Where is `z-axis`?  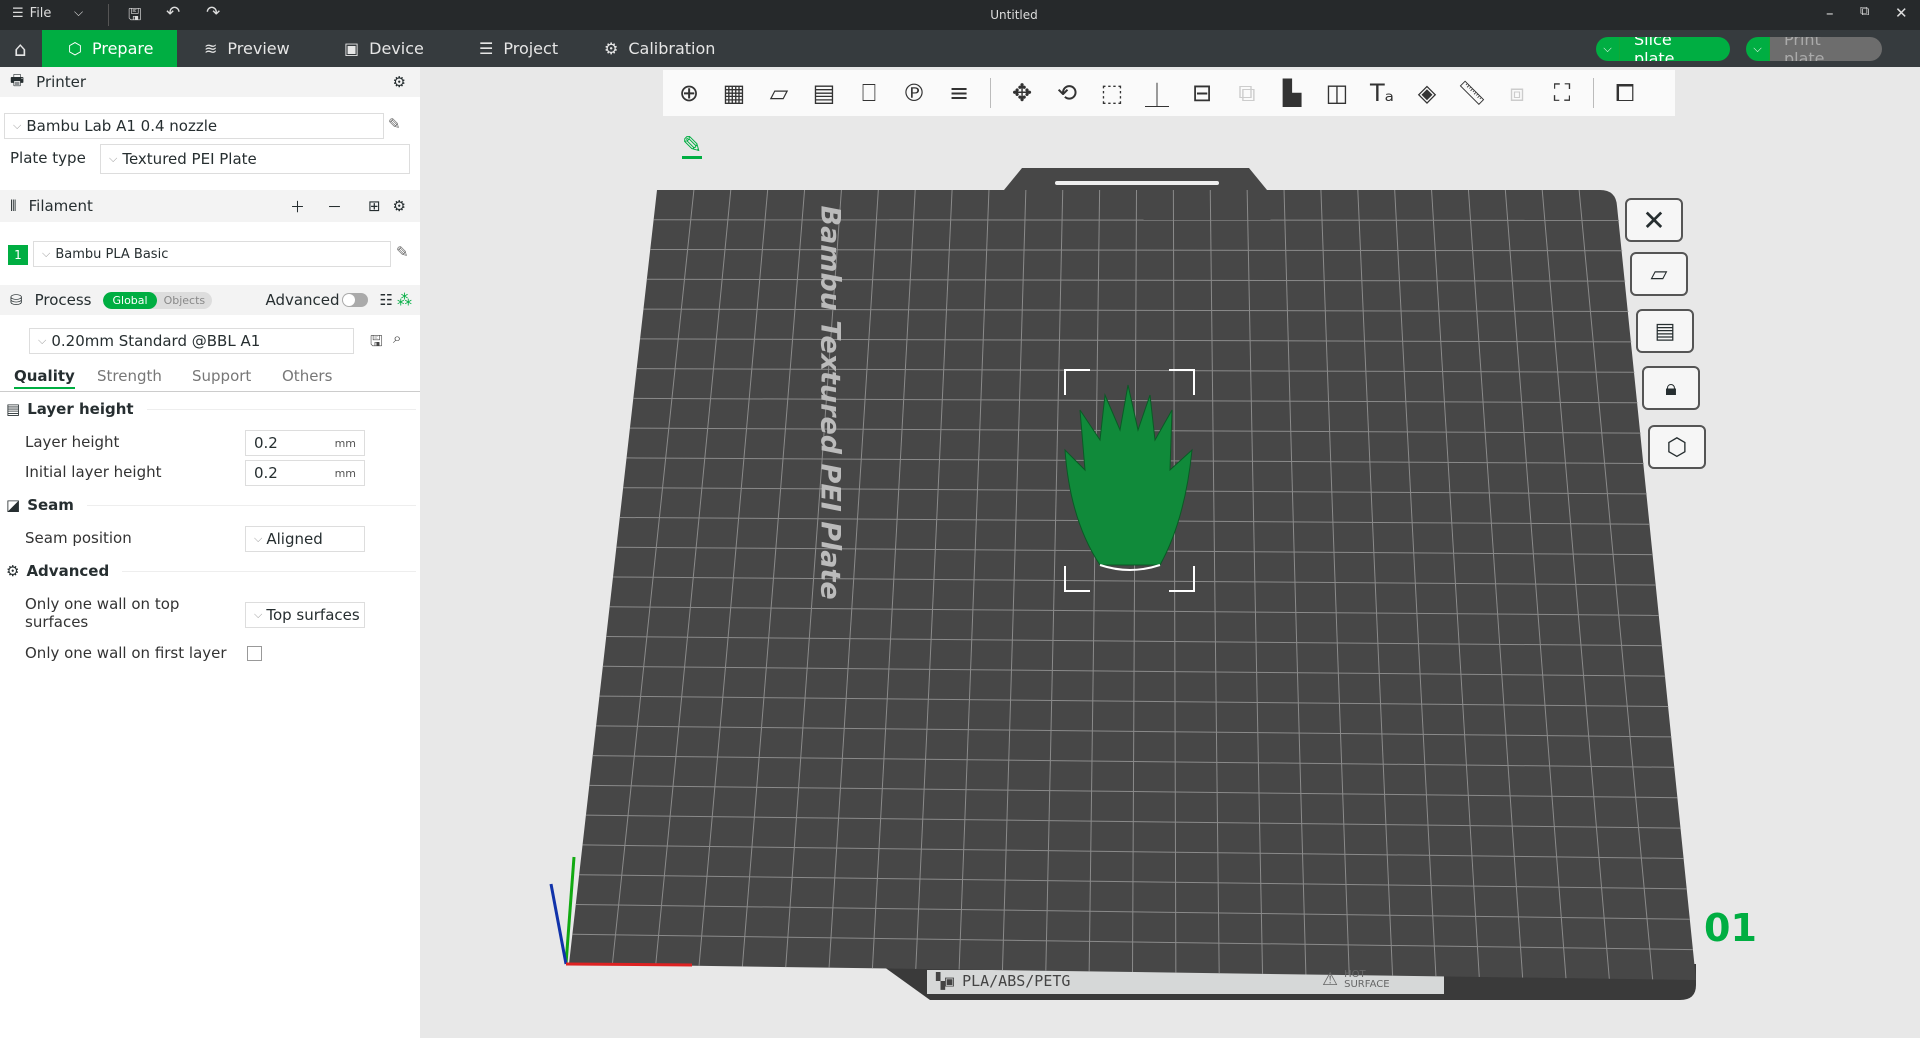 z-axis is located at coordinates (558, 924).